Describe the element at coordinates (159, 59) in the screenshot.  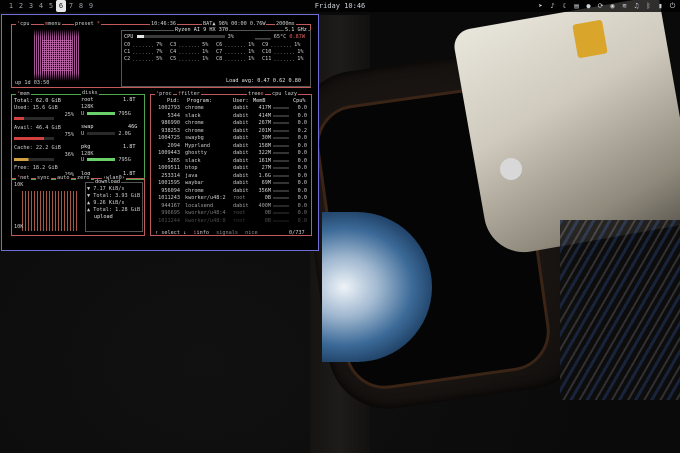
I see `core-pct: 5%` at that location.